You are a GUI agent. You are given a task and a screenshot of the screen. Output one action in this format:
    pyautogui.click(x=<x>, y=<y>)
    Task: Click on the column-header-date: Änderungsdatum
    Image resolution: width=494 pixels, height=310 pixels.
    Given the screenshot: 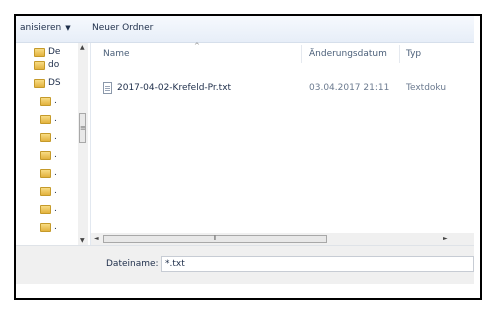 What is the action you would take?
    pyautogui.click(x=348, y=54)
    